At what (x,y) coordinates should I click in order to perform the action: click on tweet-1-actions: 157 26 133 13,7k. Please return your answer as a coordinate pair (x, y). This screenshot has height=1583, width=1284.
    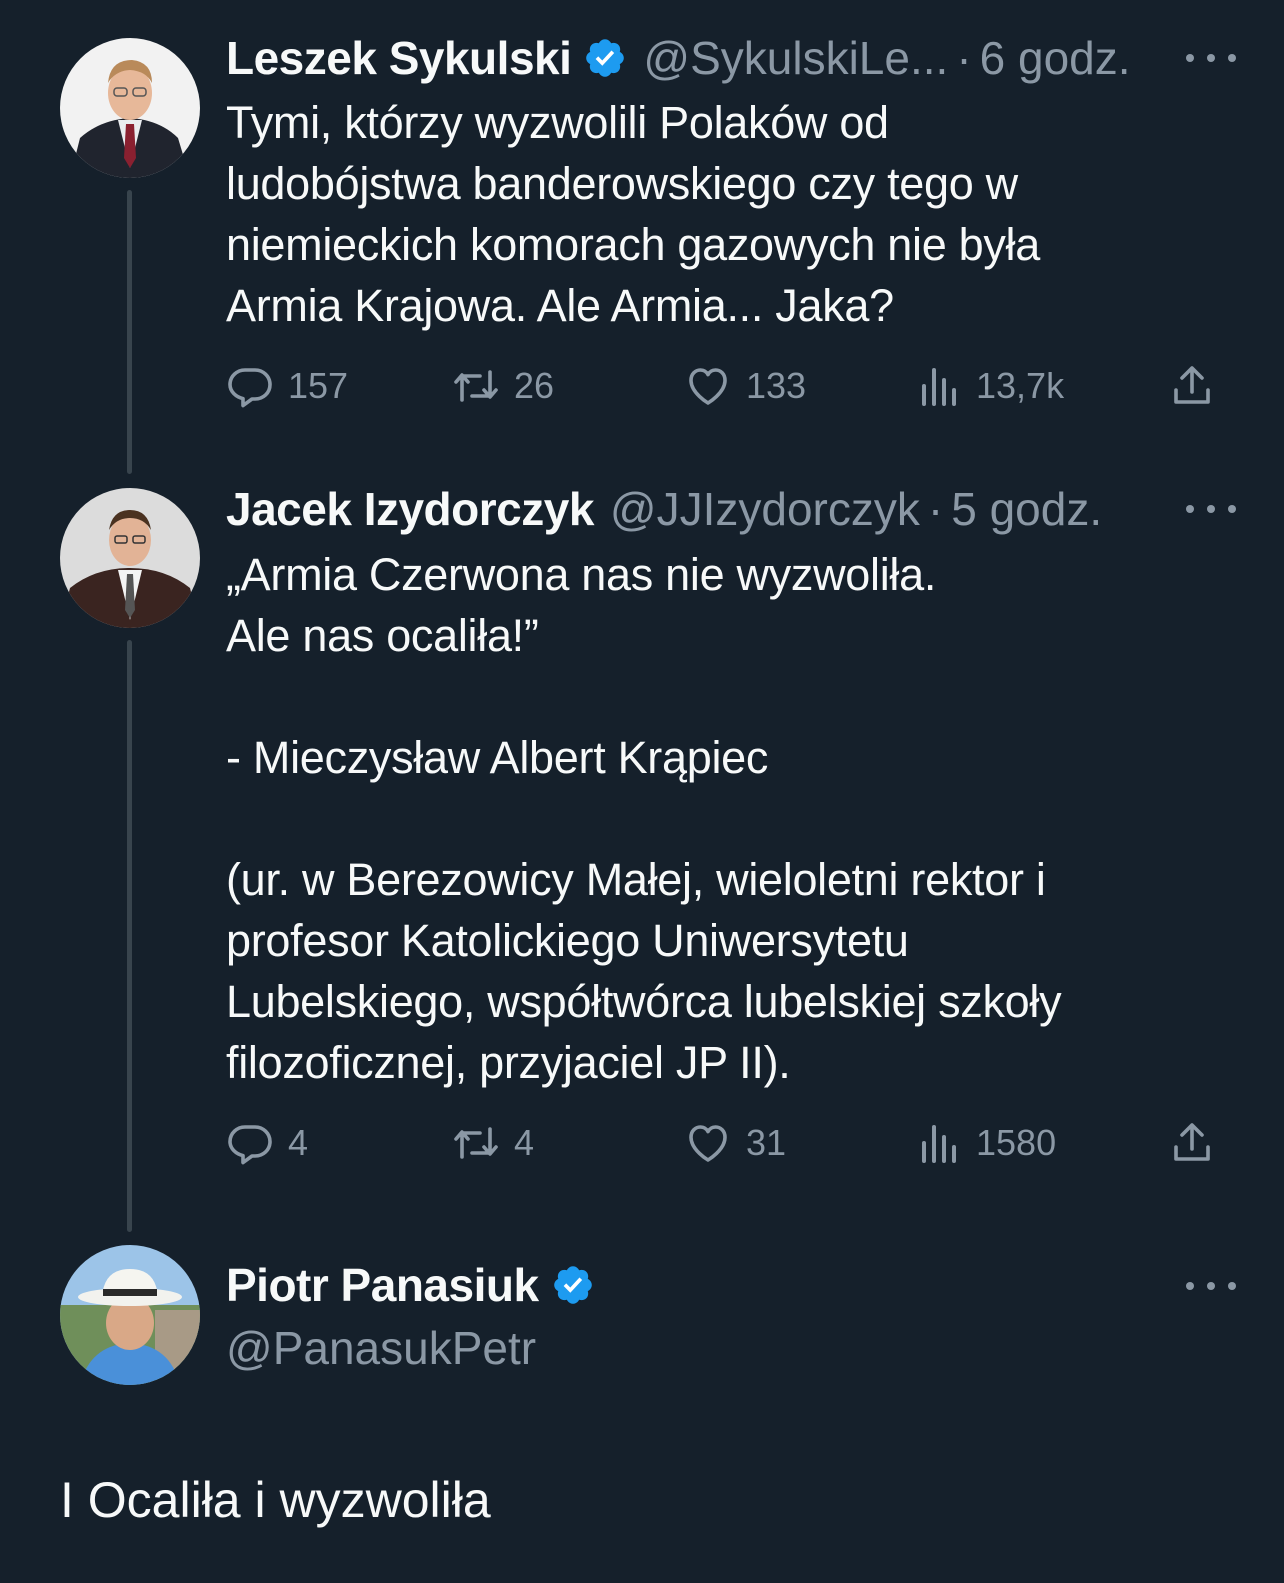
    Looking at the image, I should click on (721, 386).